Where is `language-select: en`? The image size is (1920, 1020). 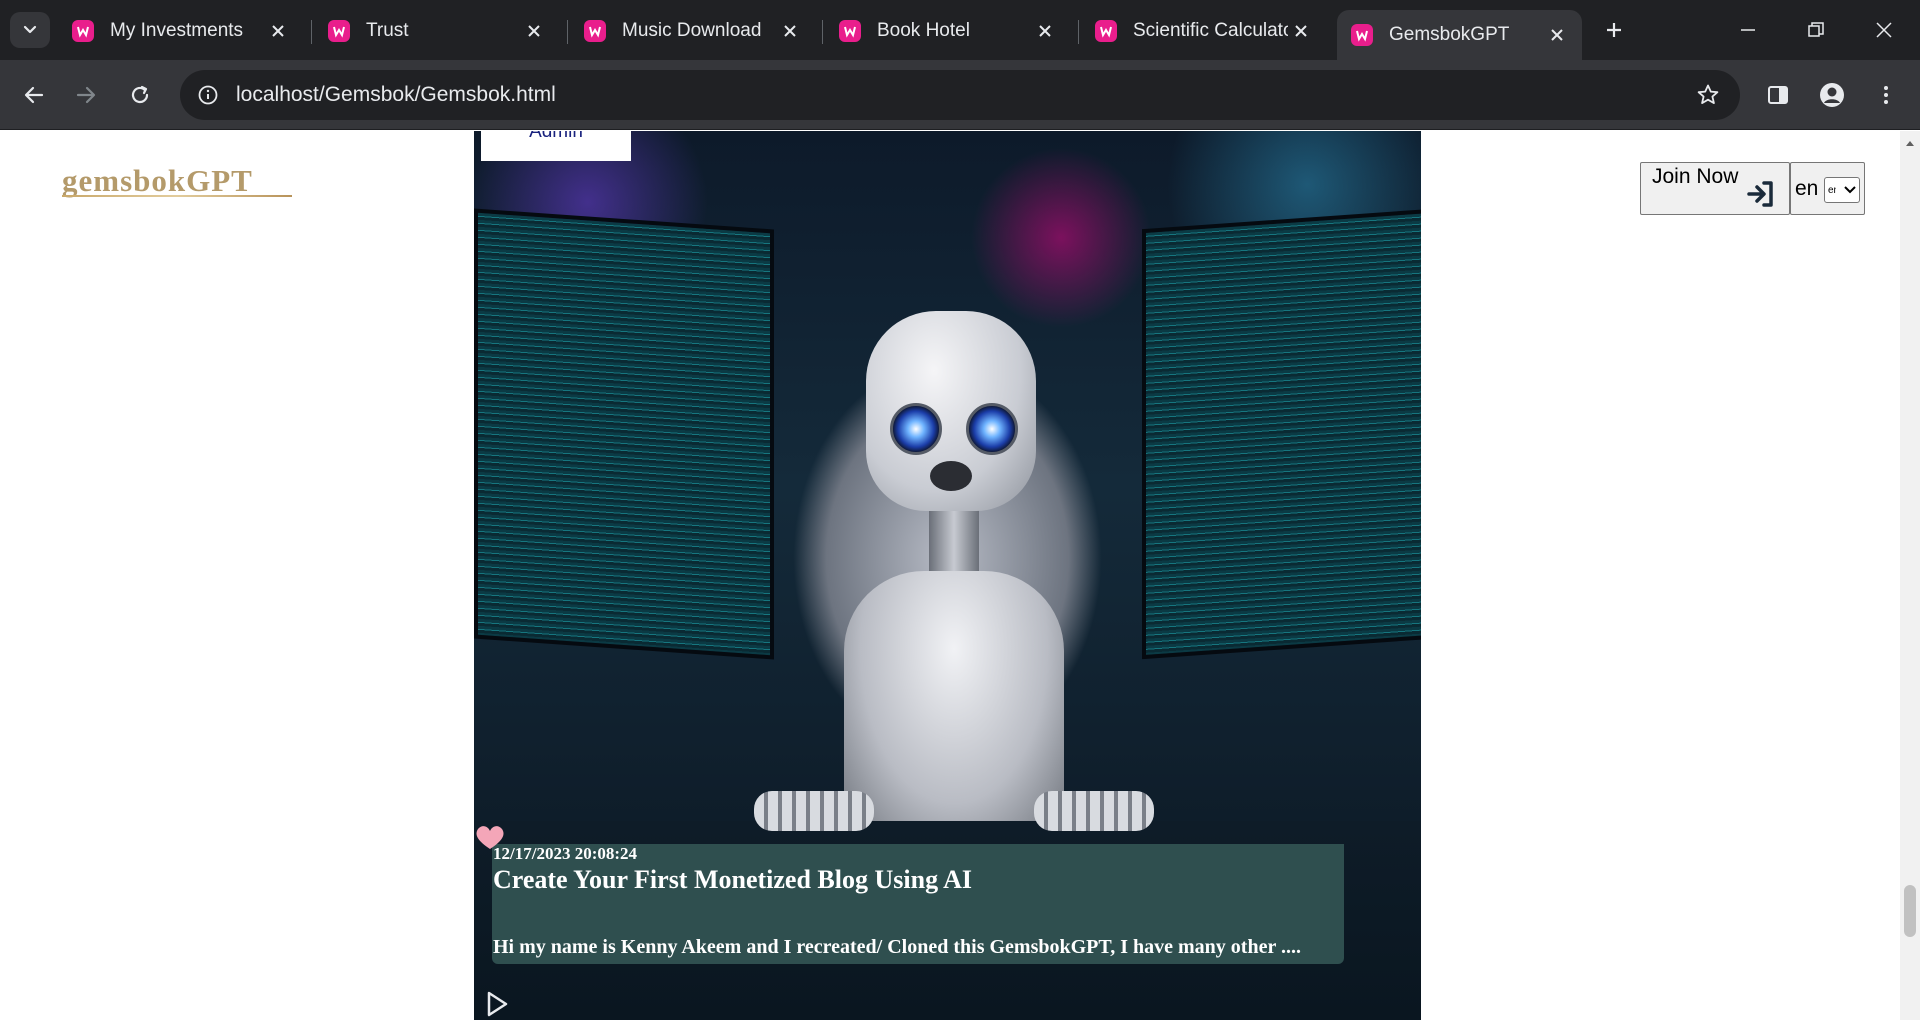 language-select: en is located at coordinates (1842, 190).